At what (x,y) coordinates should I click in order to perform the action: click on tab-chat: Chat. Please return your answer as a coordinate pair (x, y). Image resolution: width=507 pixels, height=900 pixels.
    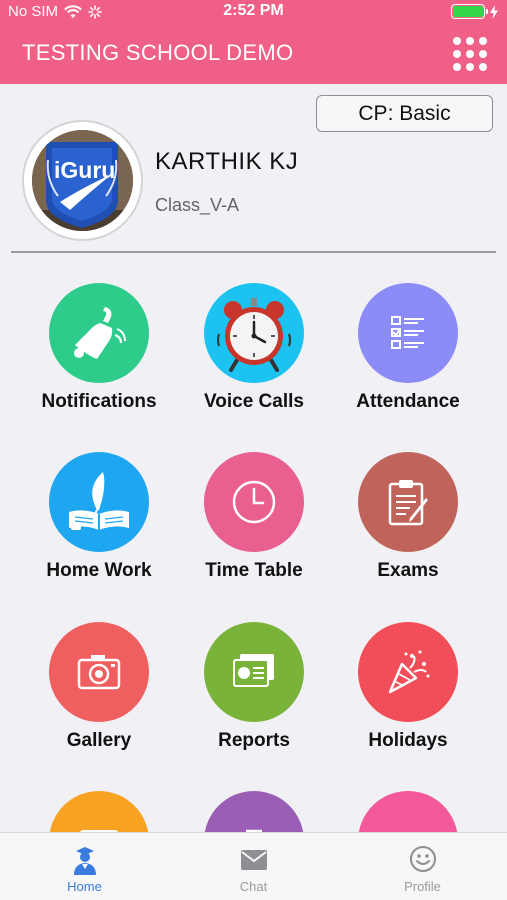
    Looking at the image, I should click on (253, 866).